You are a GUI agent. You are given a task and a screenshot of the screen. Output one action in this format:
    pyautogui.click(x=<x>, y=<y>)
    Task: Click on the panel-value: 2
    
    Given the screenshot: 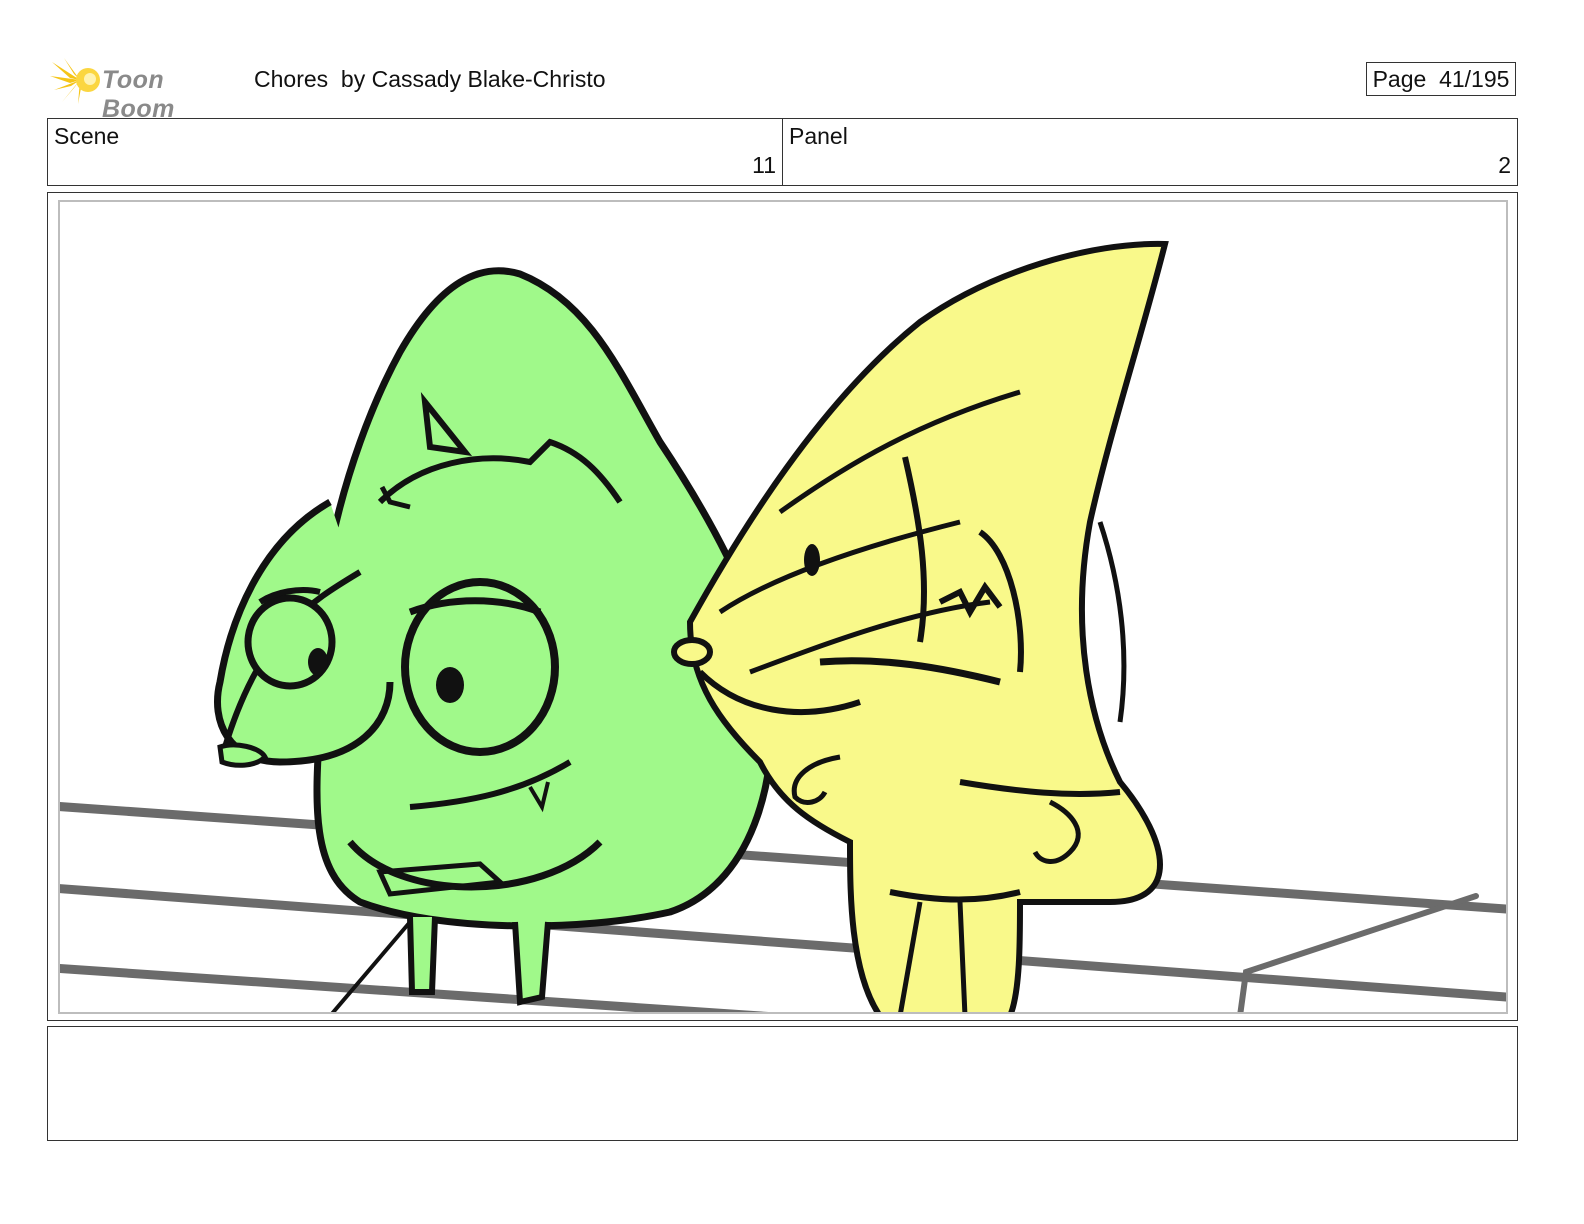 What is the action you would take?
    pyautogui.click(x=1504, y=165)
    